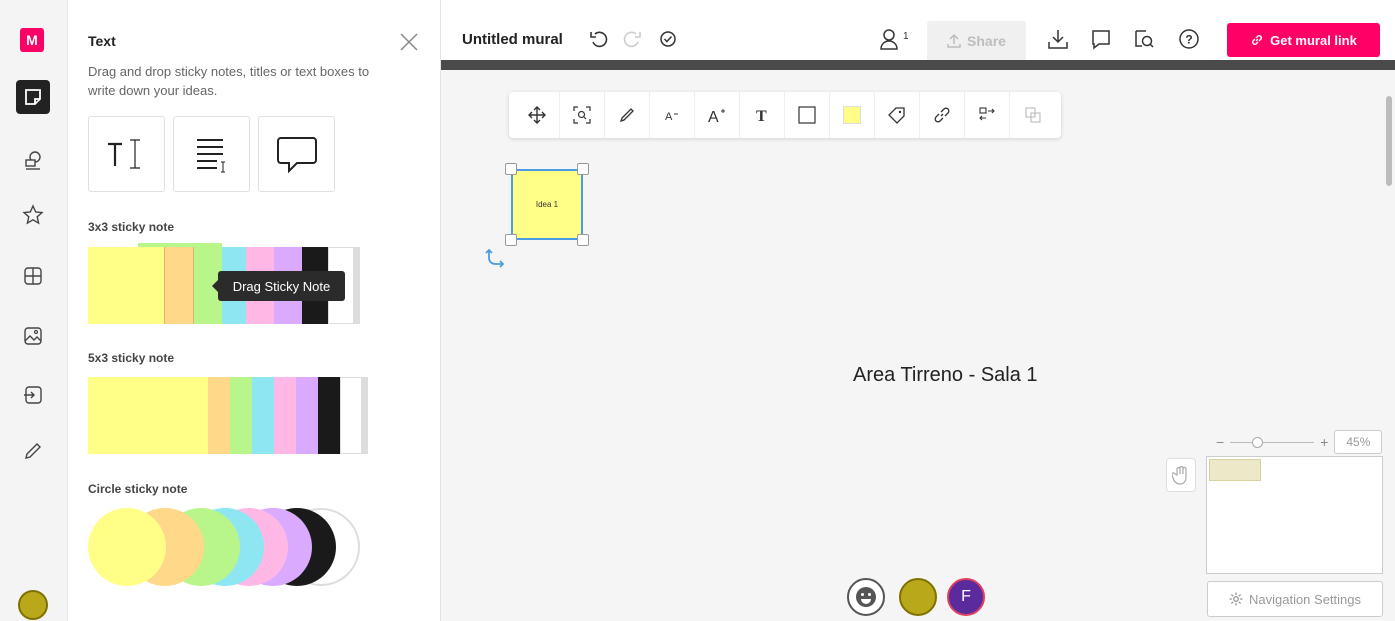 Image resolution: width=1395 pixels, height=621 pixels. I want to click on border-icon, so click(807, 115).